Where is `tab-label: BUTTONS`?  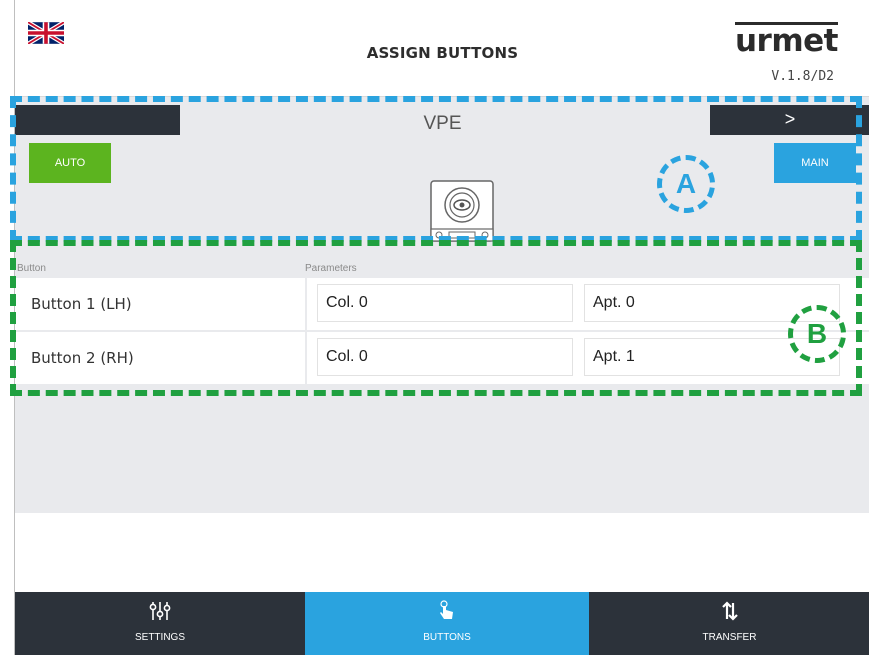
tab-label: BUTTONS is located at coordinates (447, 637).